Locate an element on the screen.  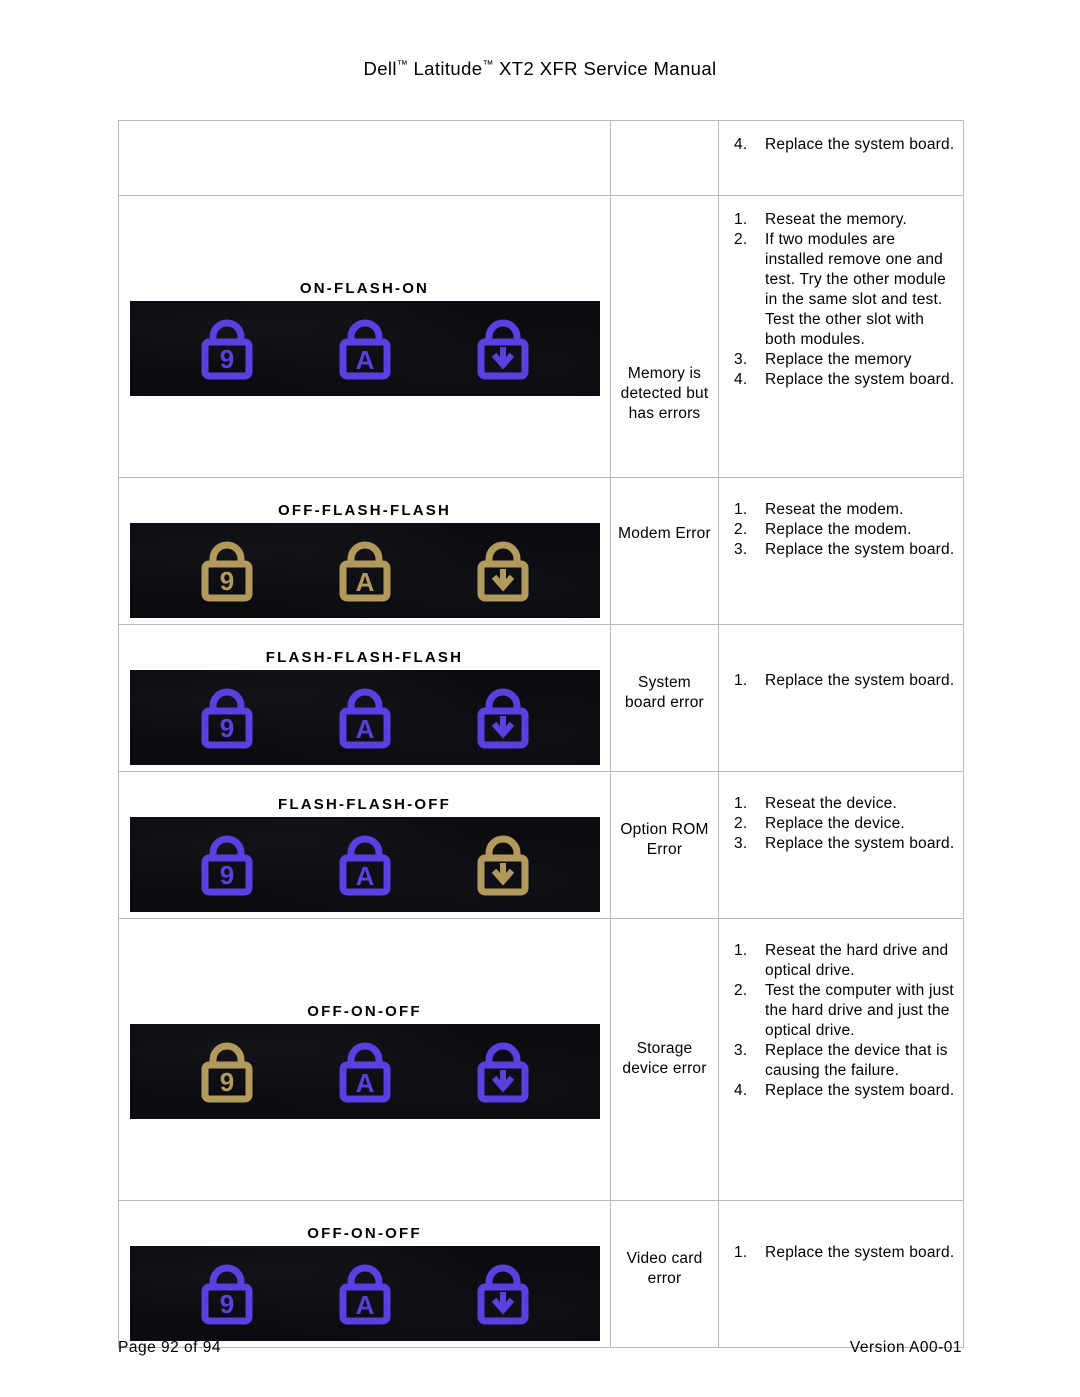
description-text: Storage device error is located at coordinates (664, 1058).